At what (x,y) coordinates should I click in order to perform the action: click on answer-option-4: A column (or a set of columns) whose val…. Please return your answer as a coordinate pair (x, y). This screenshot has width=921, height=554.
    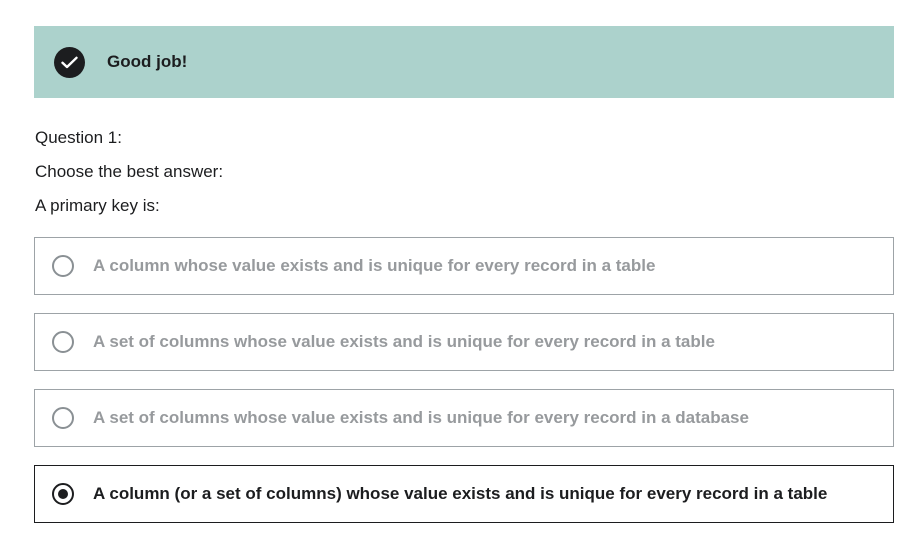
    Looking at the image, I should click on (464, 494).